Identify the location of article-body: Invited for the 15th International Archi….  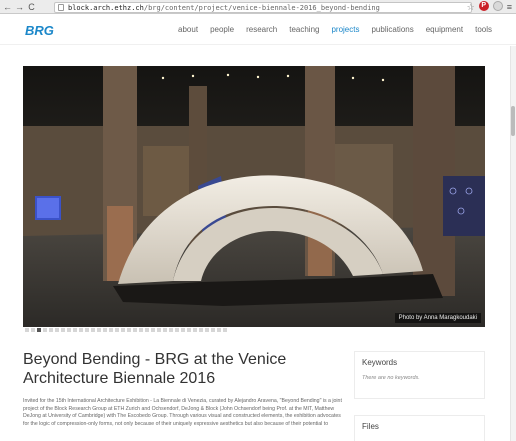
(182, 412).